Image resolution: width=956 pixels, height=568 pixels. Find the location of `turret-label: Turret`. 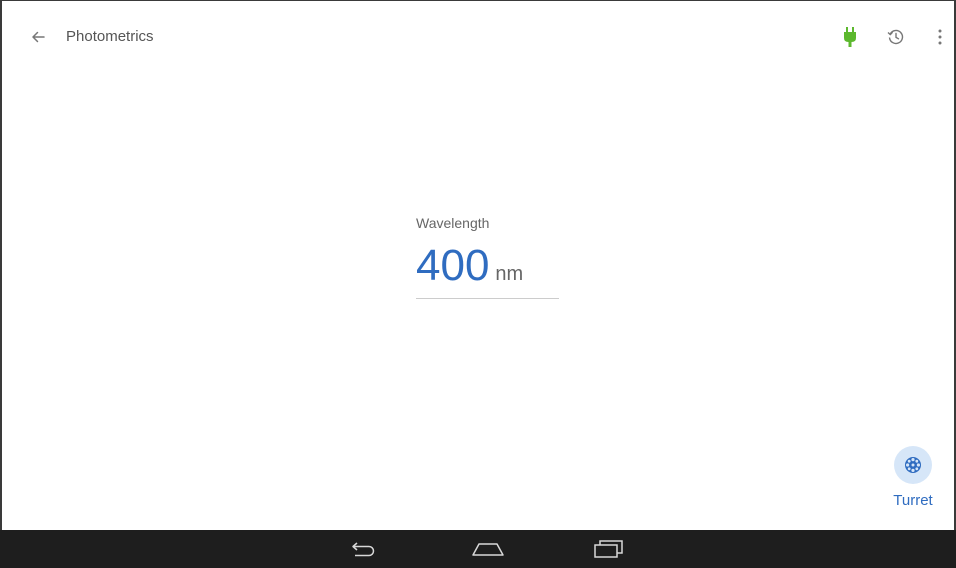

turret-label: Turret is located at coordinates (913, 500).